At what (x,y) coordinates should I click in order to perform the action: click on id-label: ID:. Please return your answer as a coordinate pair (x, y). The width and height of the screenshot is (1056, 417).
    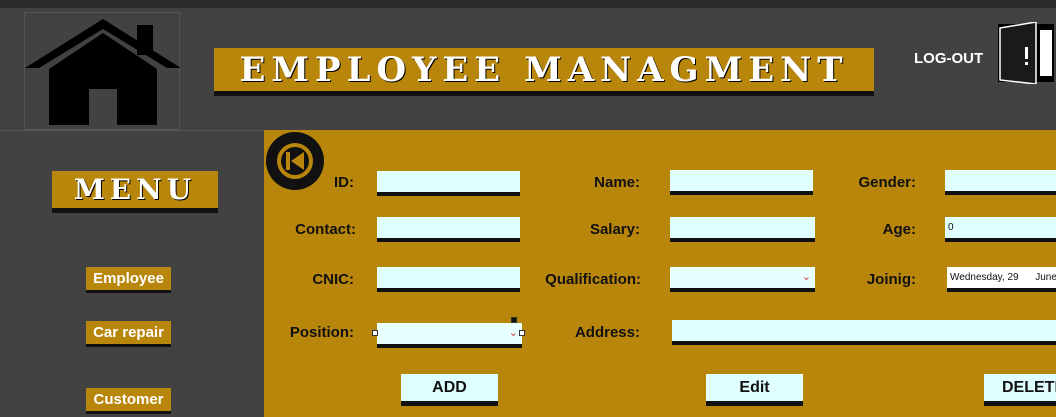
    Looking at the image, I should click on (344, 182).